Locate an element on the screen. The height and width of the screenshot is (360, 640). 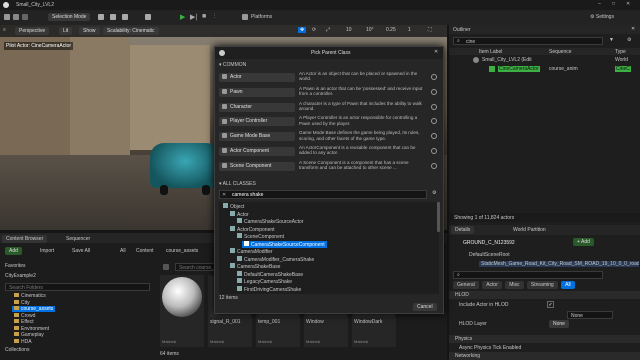
cube-icon is located at coordinates (25, 17).